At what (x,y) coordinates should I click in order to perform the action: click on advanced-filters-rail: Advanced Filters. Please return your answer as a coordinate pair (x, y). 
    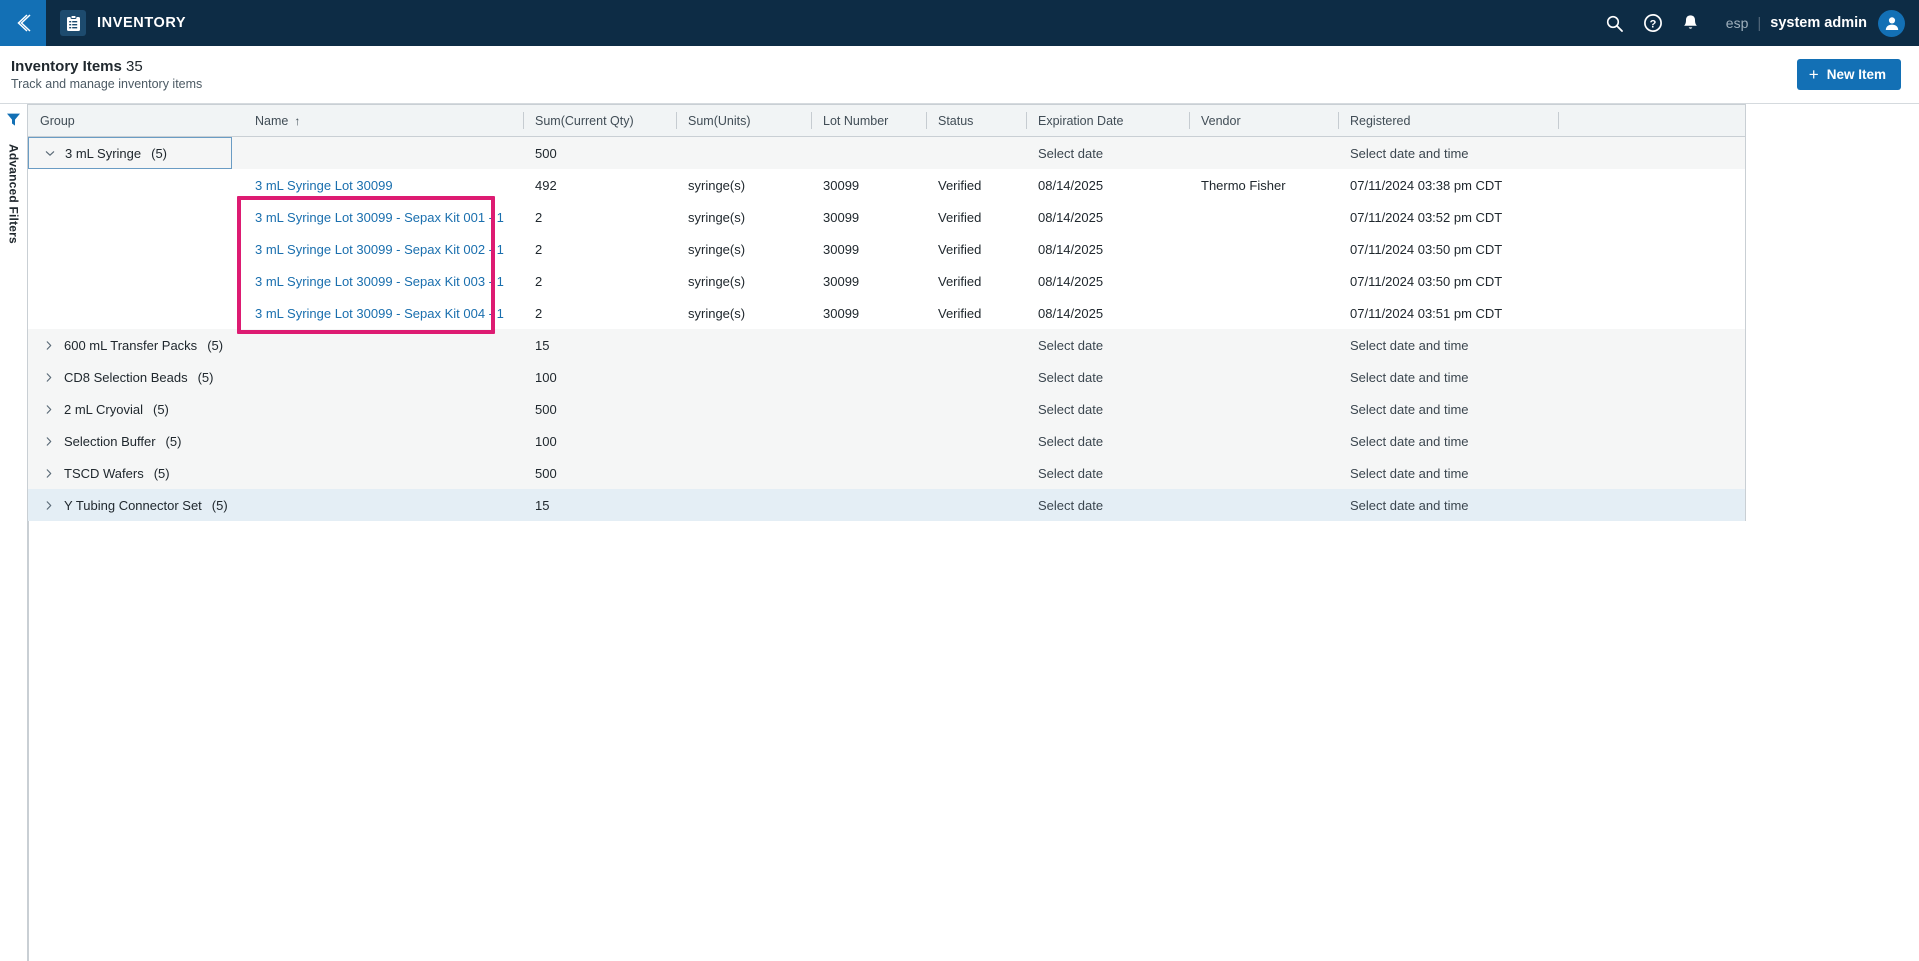
    Looking at the image, I should click on (14, 532).